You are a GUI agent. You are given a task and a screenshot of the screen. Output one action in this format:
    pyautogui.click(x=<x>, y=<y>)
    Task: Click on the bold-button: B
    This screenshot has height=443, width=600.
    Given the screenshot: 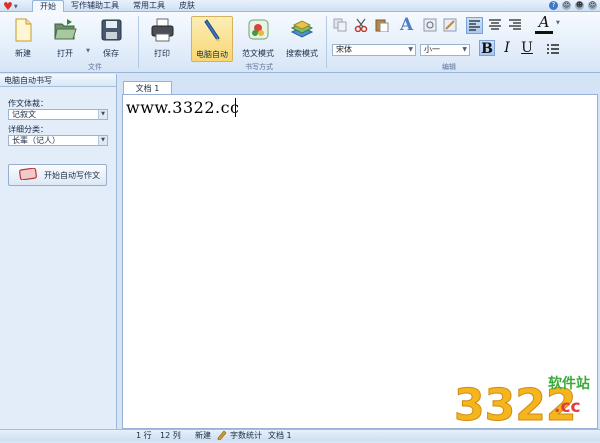 What is the action you would take?
    pyautogui.click(x=487, y=48)
    